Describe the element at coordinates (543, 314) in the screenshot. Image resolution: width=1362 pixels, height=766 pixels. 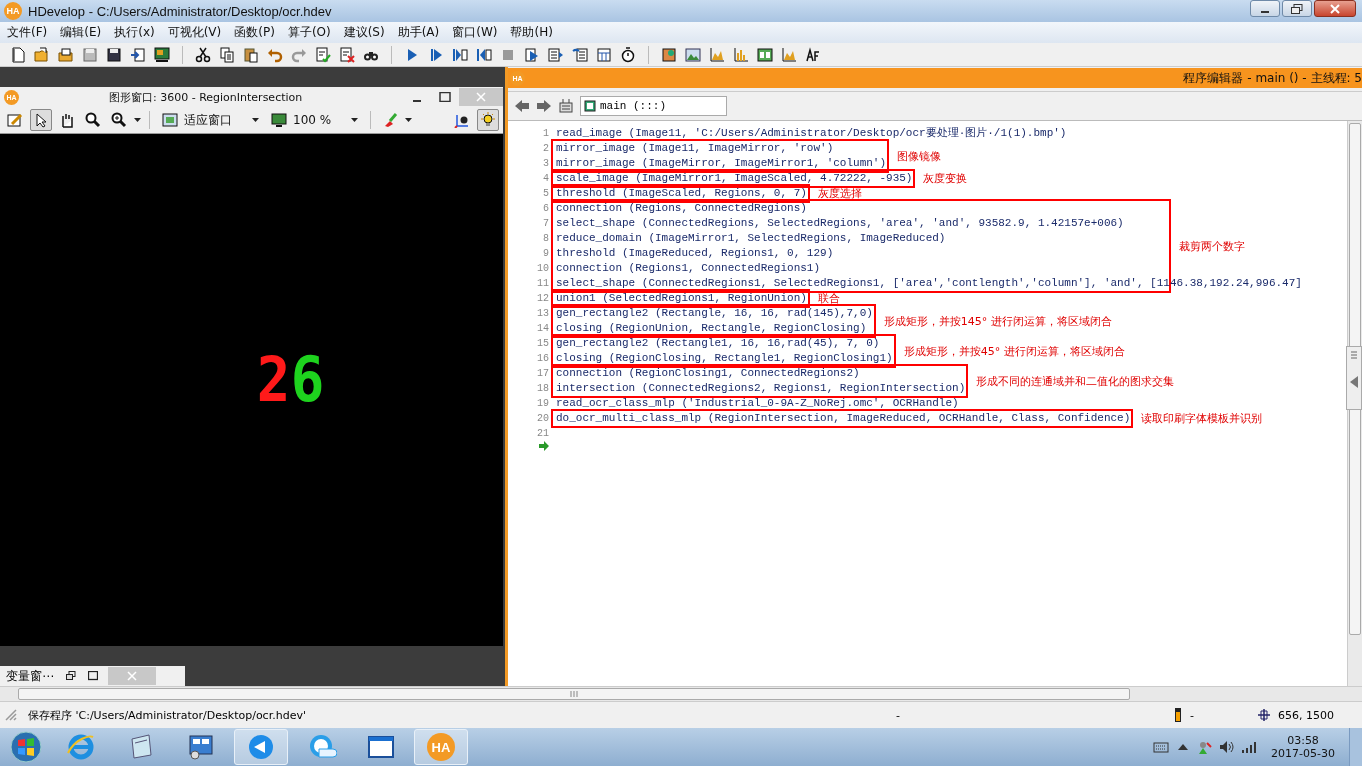
I see `line-number: 13` at that location.